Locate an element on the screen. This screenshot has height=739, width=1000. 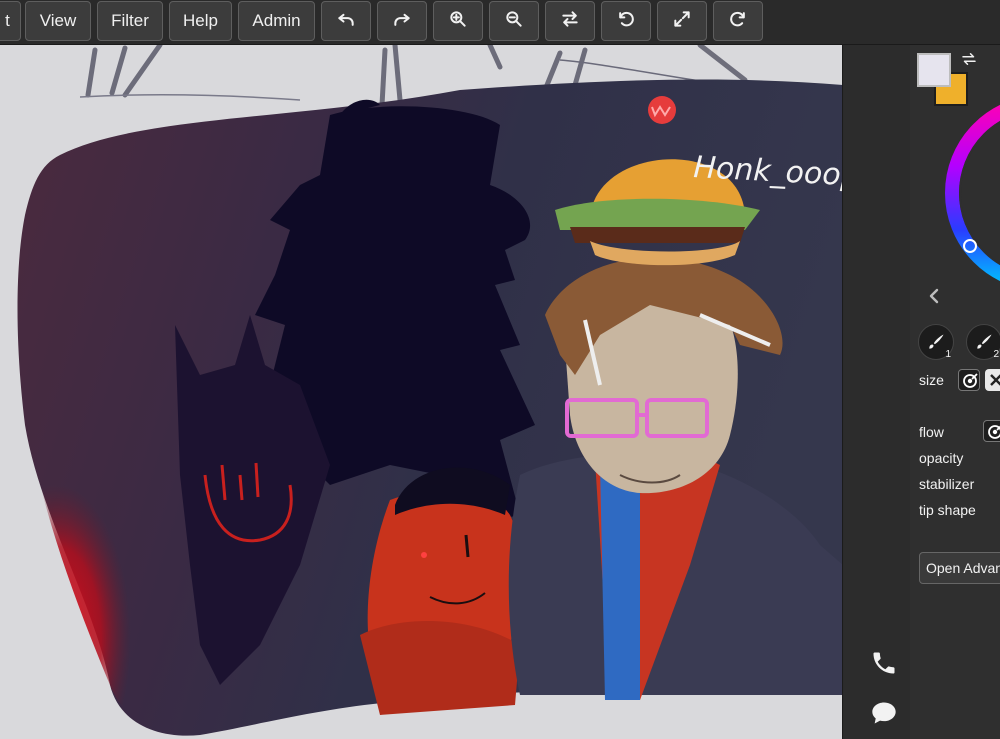
rotate-left-button is located at coordinates (626, 21).